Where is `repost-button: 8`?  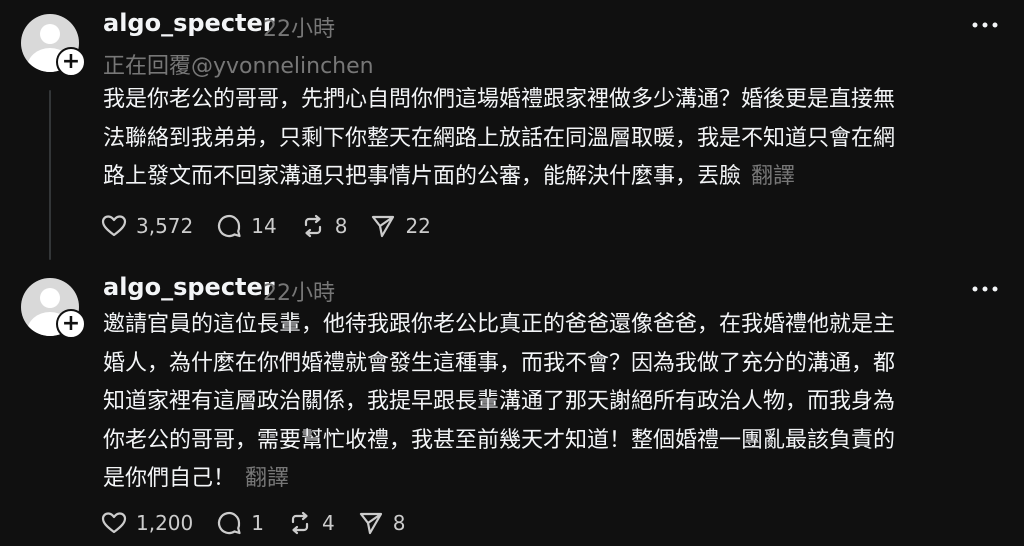 repost-button: 8 is located at coordinates (323, 226).